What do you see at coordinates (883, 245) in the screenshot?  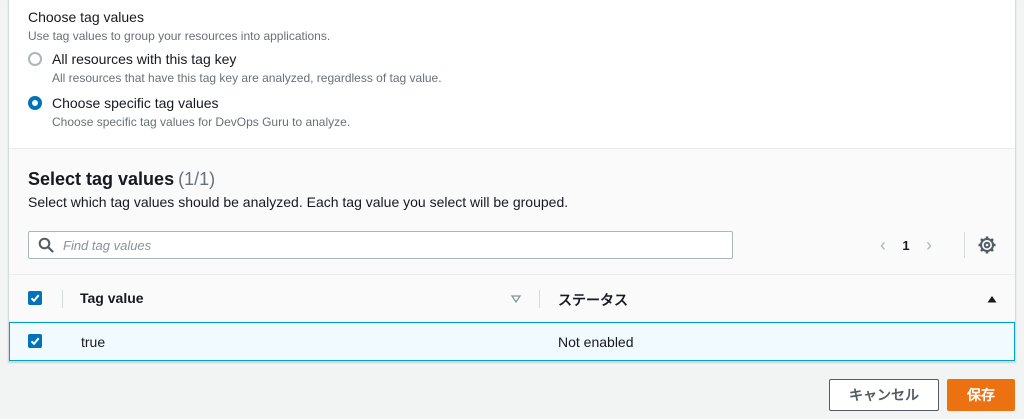 I see `chevron-left-icon: ‹` at bounding box center [883, 245].